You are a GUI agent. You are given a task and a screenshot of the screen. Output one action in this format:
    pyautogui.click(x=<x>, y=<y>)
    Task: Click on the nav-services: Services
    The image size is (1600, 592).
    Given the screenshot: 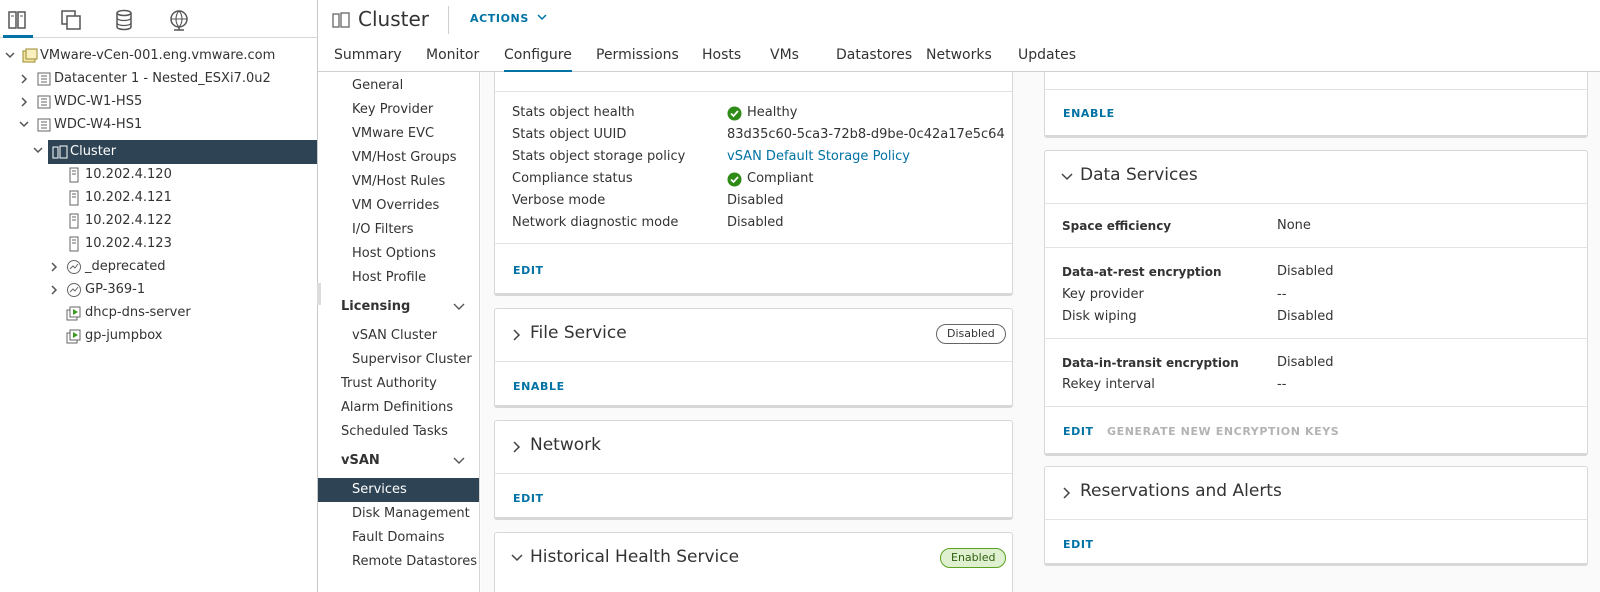 What is the action you would take?
    pyautogui.click(x=398, y=490)
    